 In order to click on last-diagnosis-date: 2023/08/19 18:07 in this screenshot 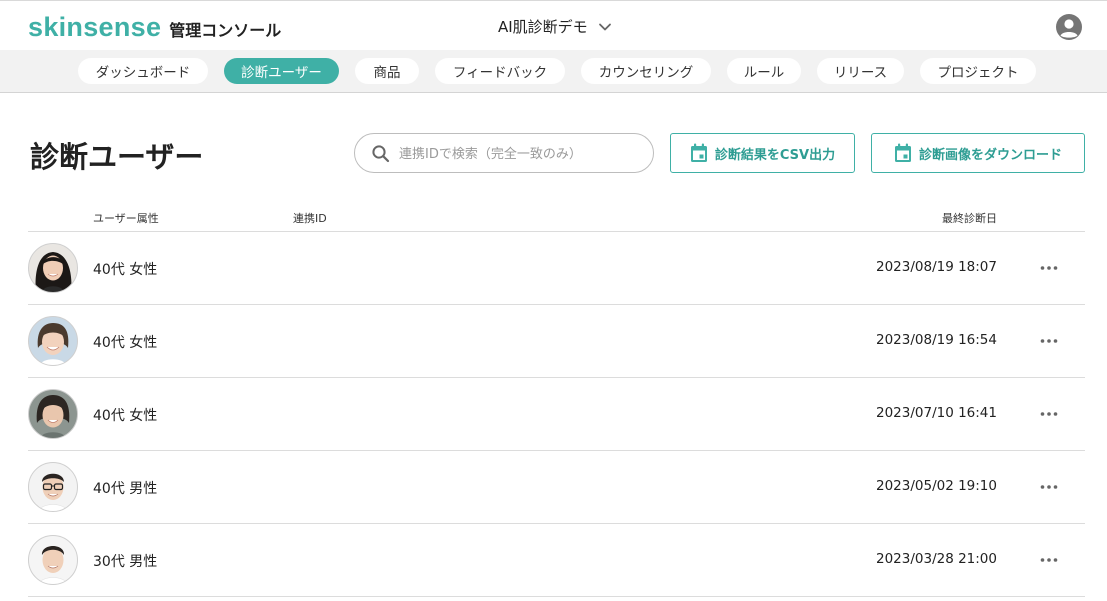, I will do `click(936, 267)`.